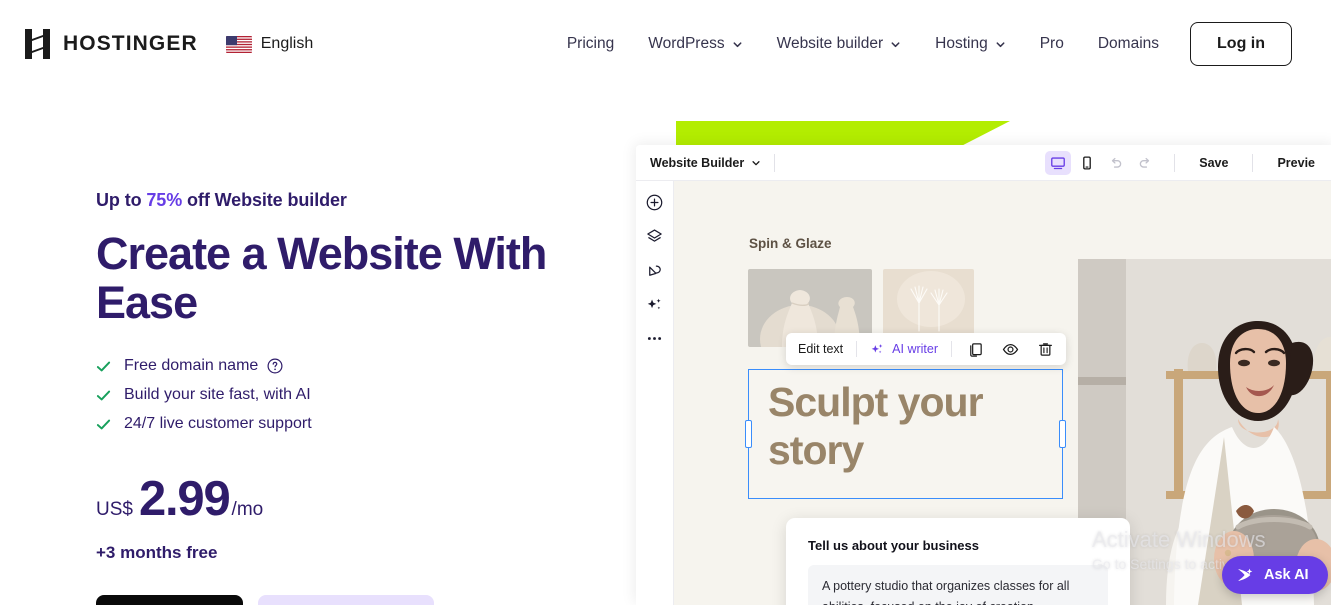 This screenshot has width=1331, height=605. What do you see at coordinates (1241, 44) in the screenshot?
I see `login-button: Log in` at bounding box center [1241, 44].